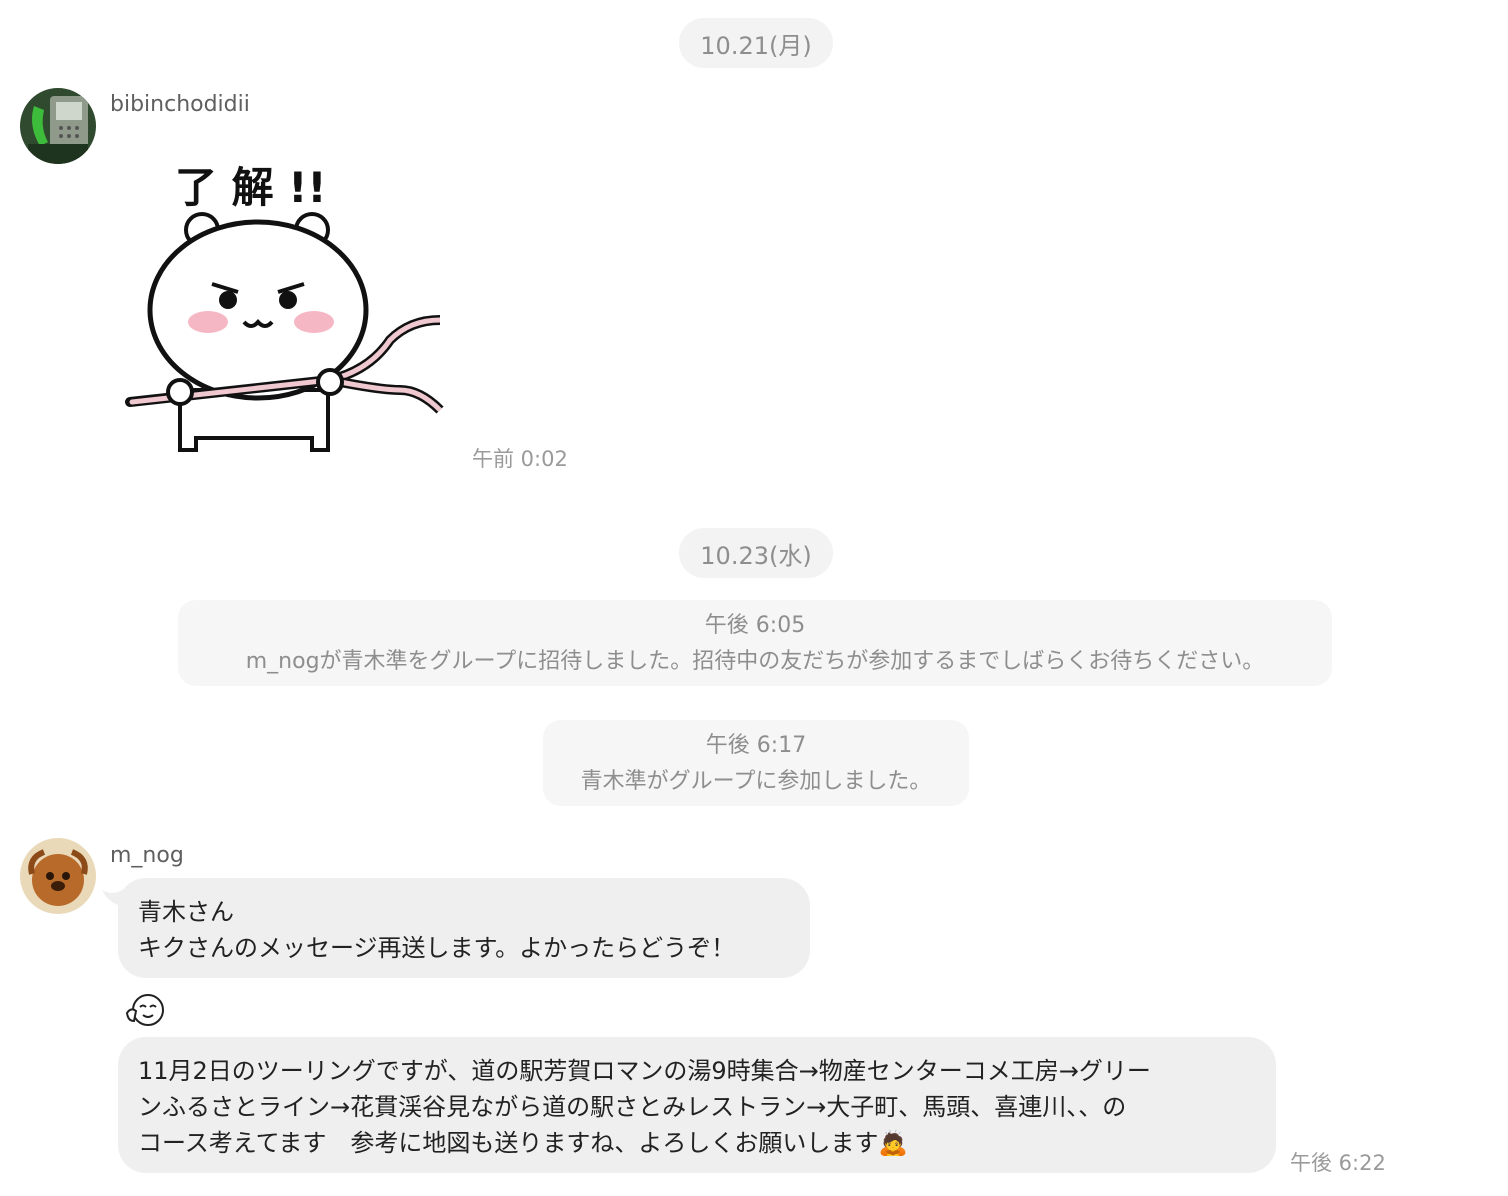  I want to click on system-message: 午後 6:17 青木準がグループに参加しました。, so click(756, 763).